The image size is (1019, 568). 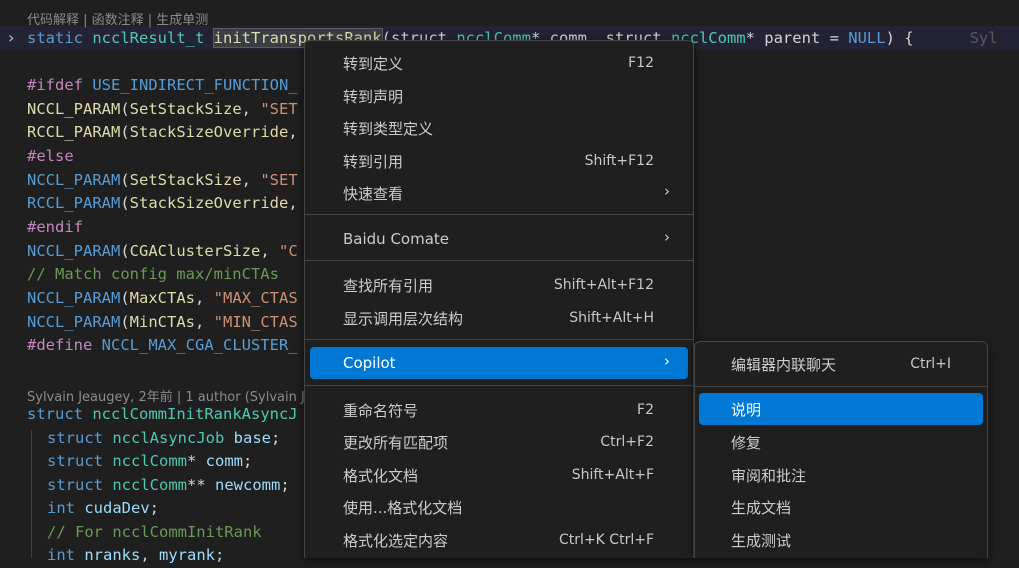 I want to click on menu-item-rename-symbol: 重命名符号 F2, so click(x=499, y=410).